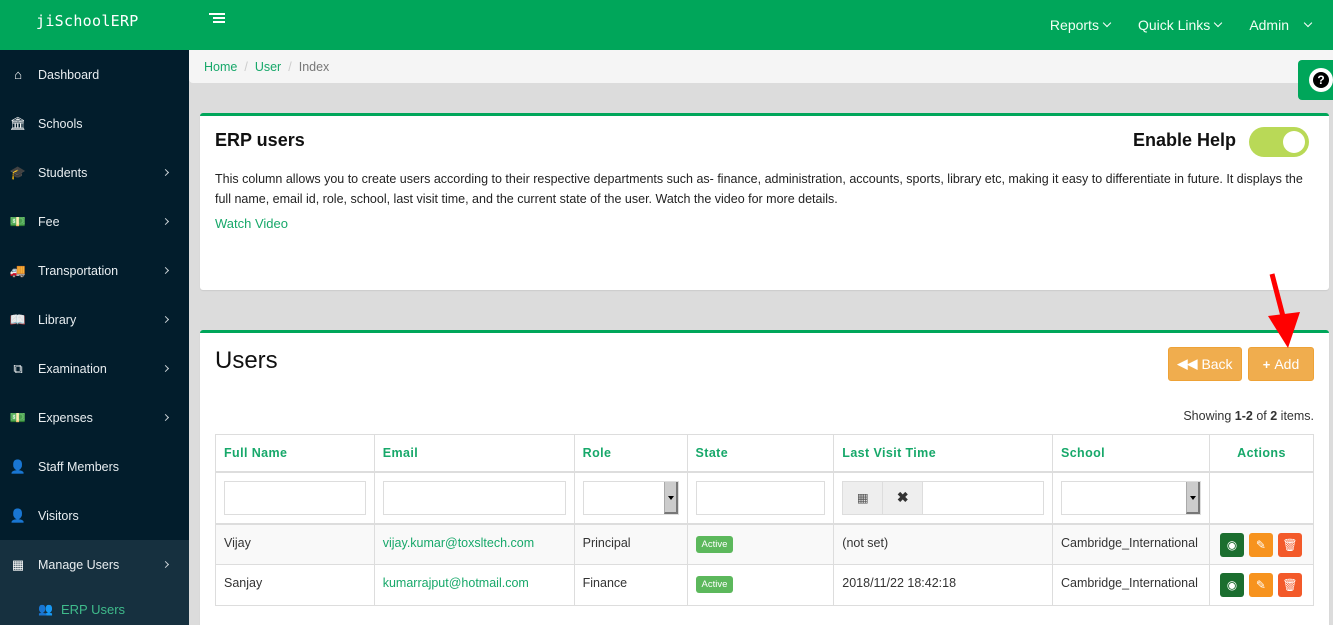 The height and width of the screenshot is (625, 1333). I want to click on filter-email-input, so click(474, 497).